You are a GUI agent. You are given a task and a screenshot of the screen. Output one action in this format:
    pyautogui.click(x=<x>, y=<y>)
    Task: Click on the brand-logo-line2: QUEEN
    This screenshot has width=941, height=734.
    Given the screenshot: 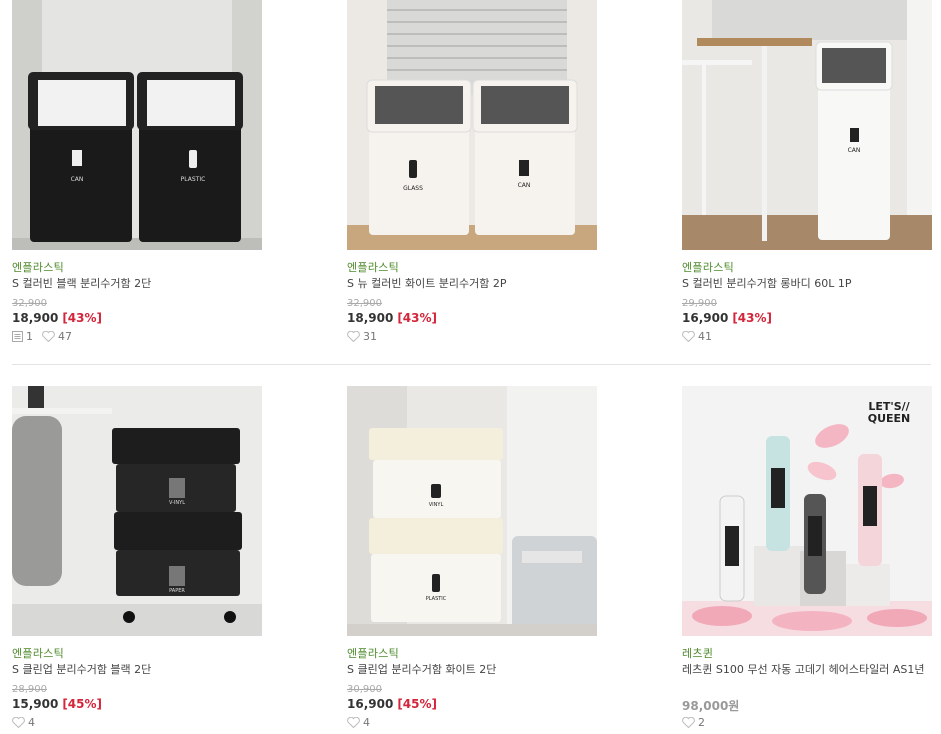 What is the action you would take?
    pyautogui.click(x=889, y=418)
    